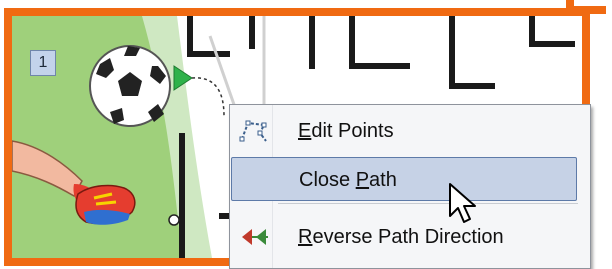 The image size is (612, 269). What do you see at coordinates (405, 131) in the screenshot?
I see `menu-item-edit-points: Edit Points` at bounding box center [405, 131].